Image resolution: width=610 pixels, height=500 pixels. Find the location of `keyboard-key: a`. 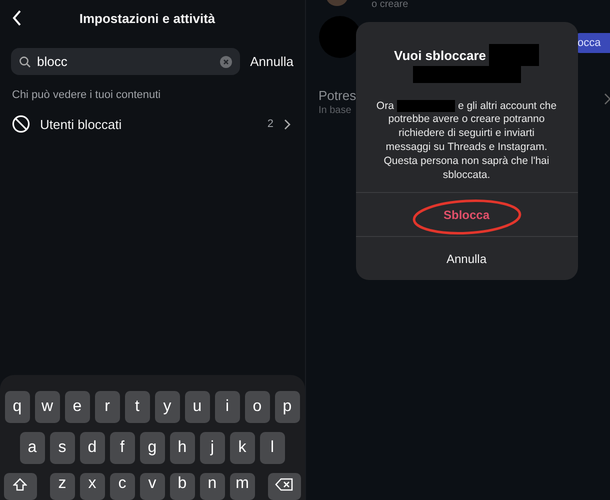

keyboard-key: a is located at coordinates (32, 448).